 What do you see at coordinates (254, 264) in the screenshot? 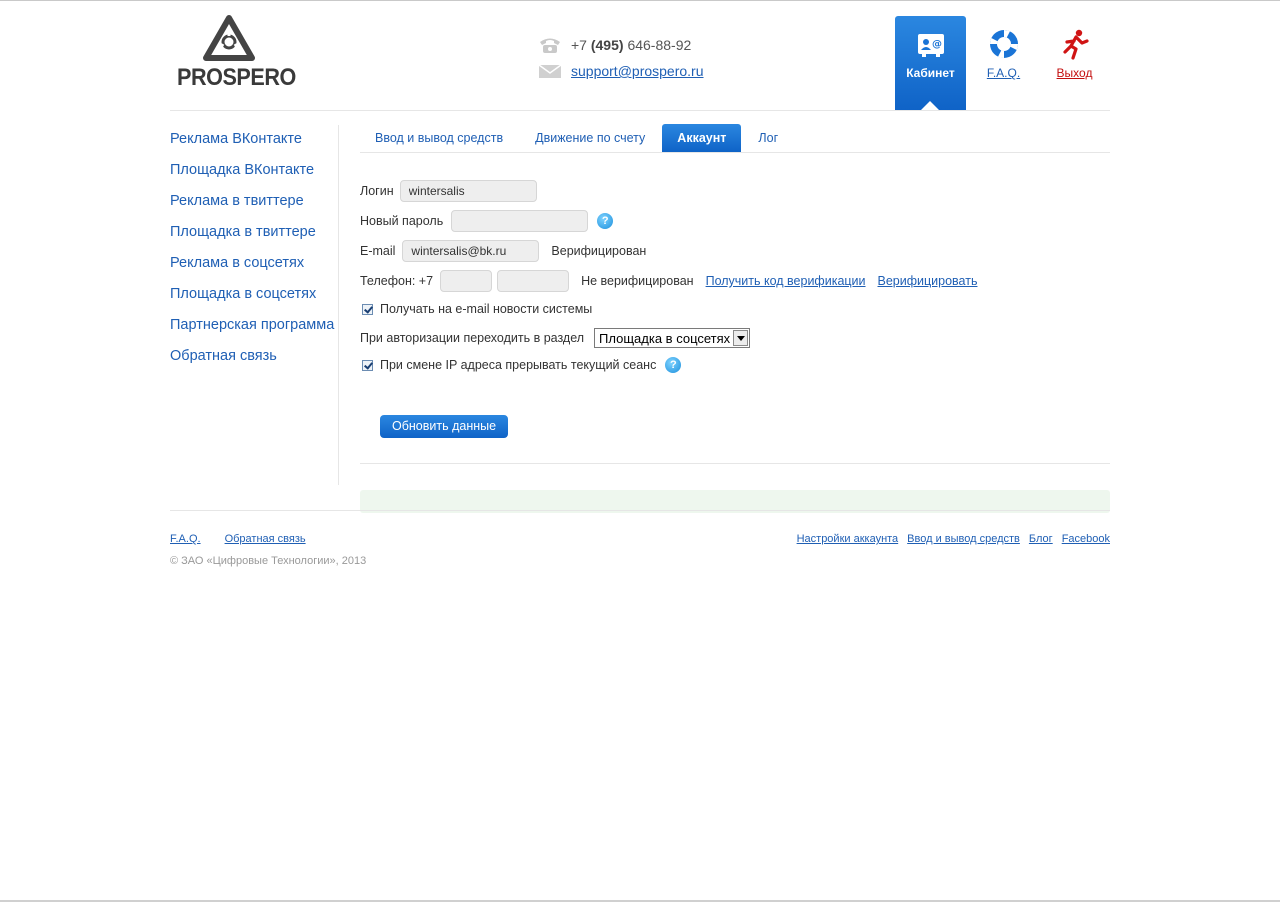
I see `sidebar-item-social-ads: Реклама в соцсетях` at bounding box center [254, 264].